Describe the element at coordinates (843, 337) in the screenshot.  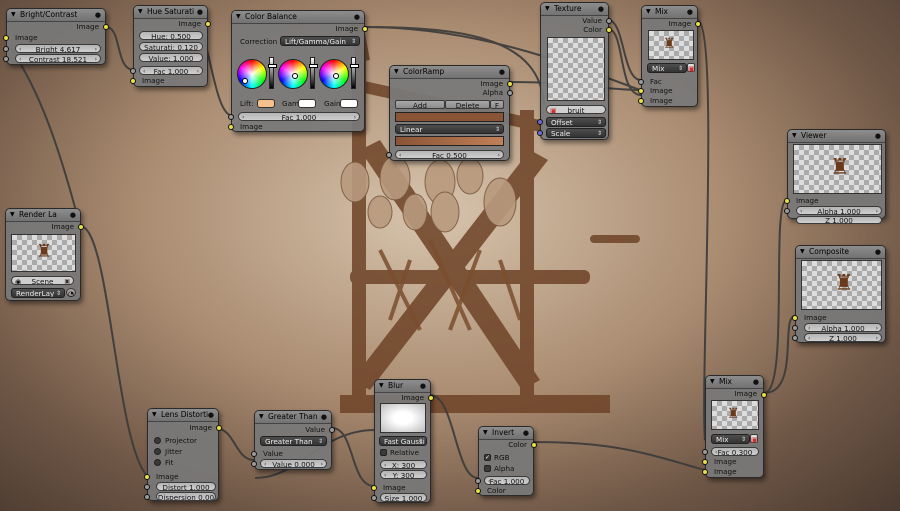
I see `z-field: ‹ Z 1.000 ›` at that location.